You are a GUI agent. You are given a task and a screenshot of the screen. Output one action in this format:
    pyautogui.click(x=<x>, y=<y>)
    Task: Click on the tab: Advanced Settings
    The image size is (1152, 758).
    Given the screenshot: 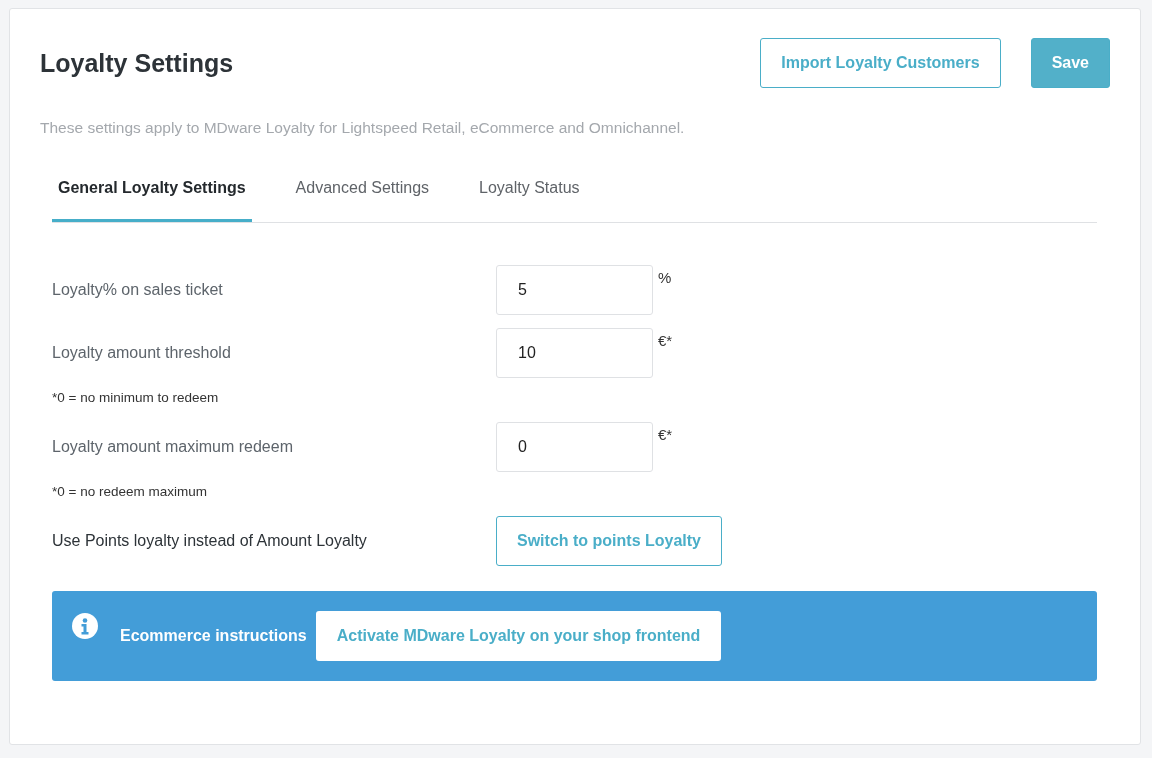 What is the action you would take?
    pyautogui.click(x=362, y=193)
    